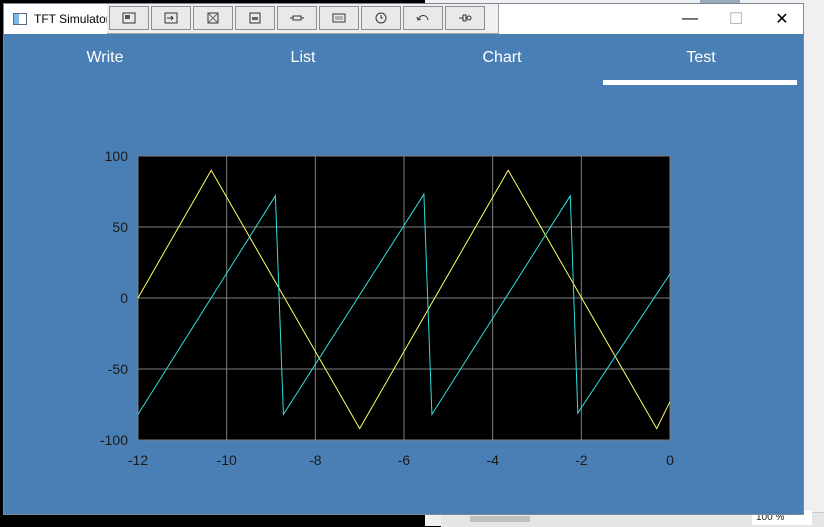  Describe the element at coordinates (120, 227) in the screenshot. I see `y-tick-label: 50` at that location.